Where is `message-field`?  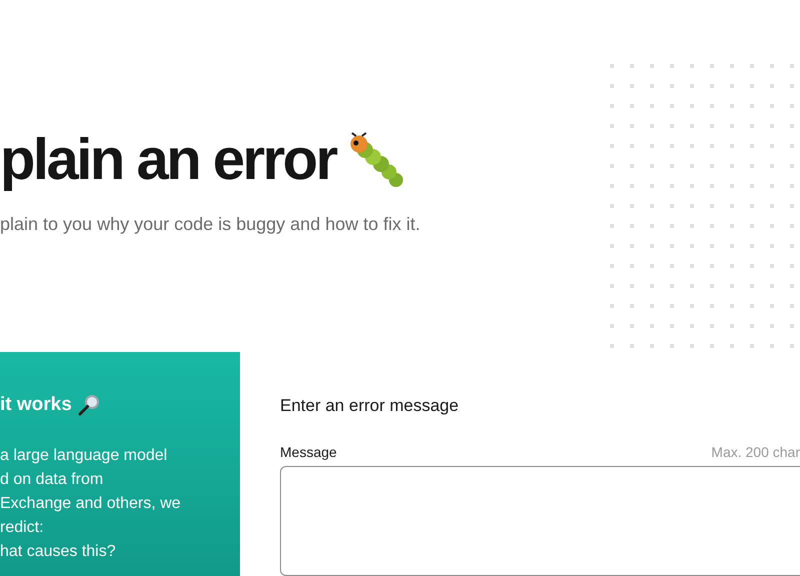 message-field is located at coordinates (540, 521).